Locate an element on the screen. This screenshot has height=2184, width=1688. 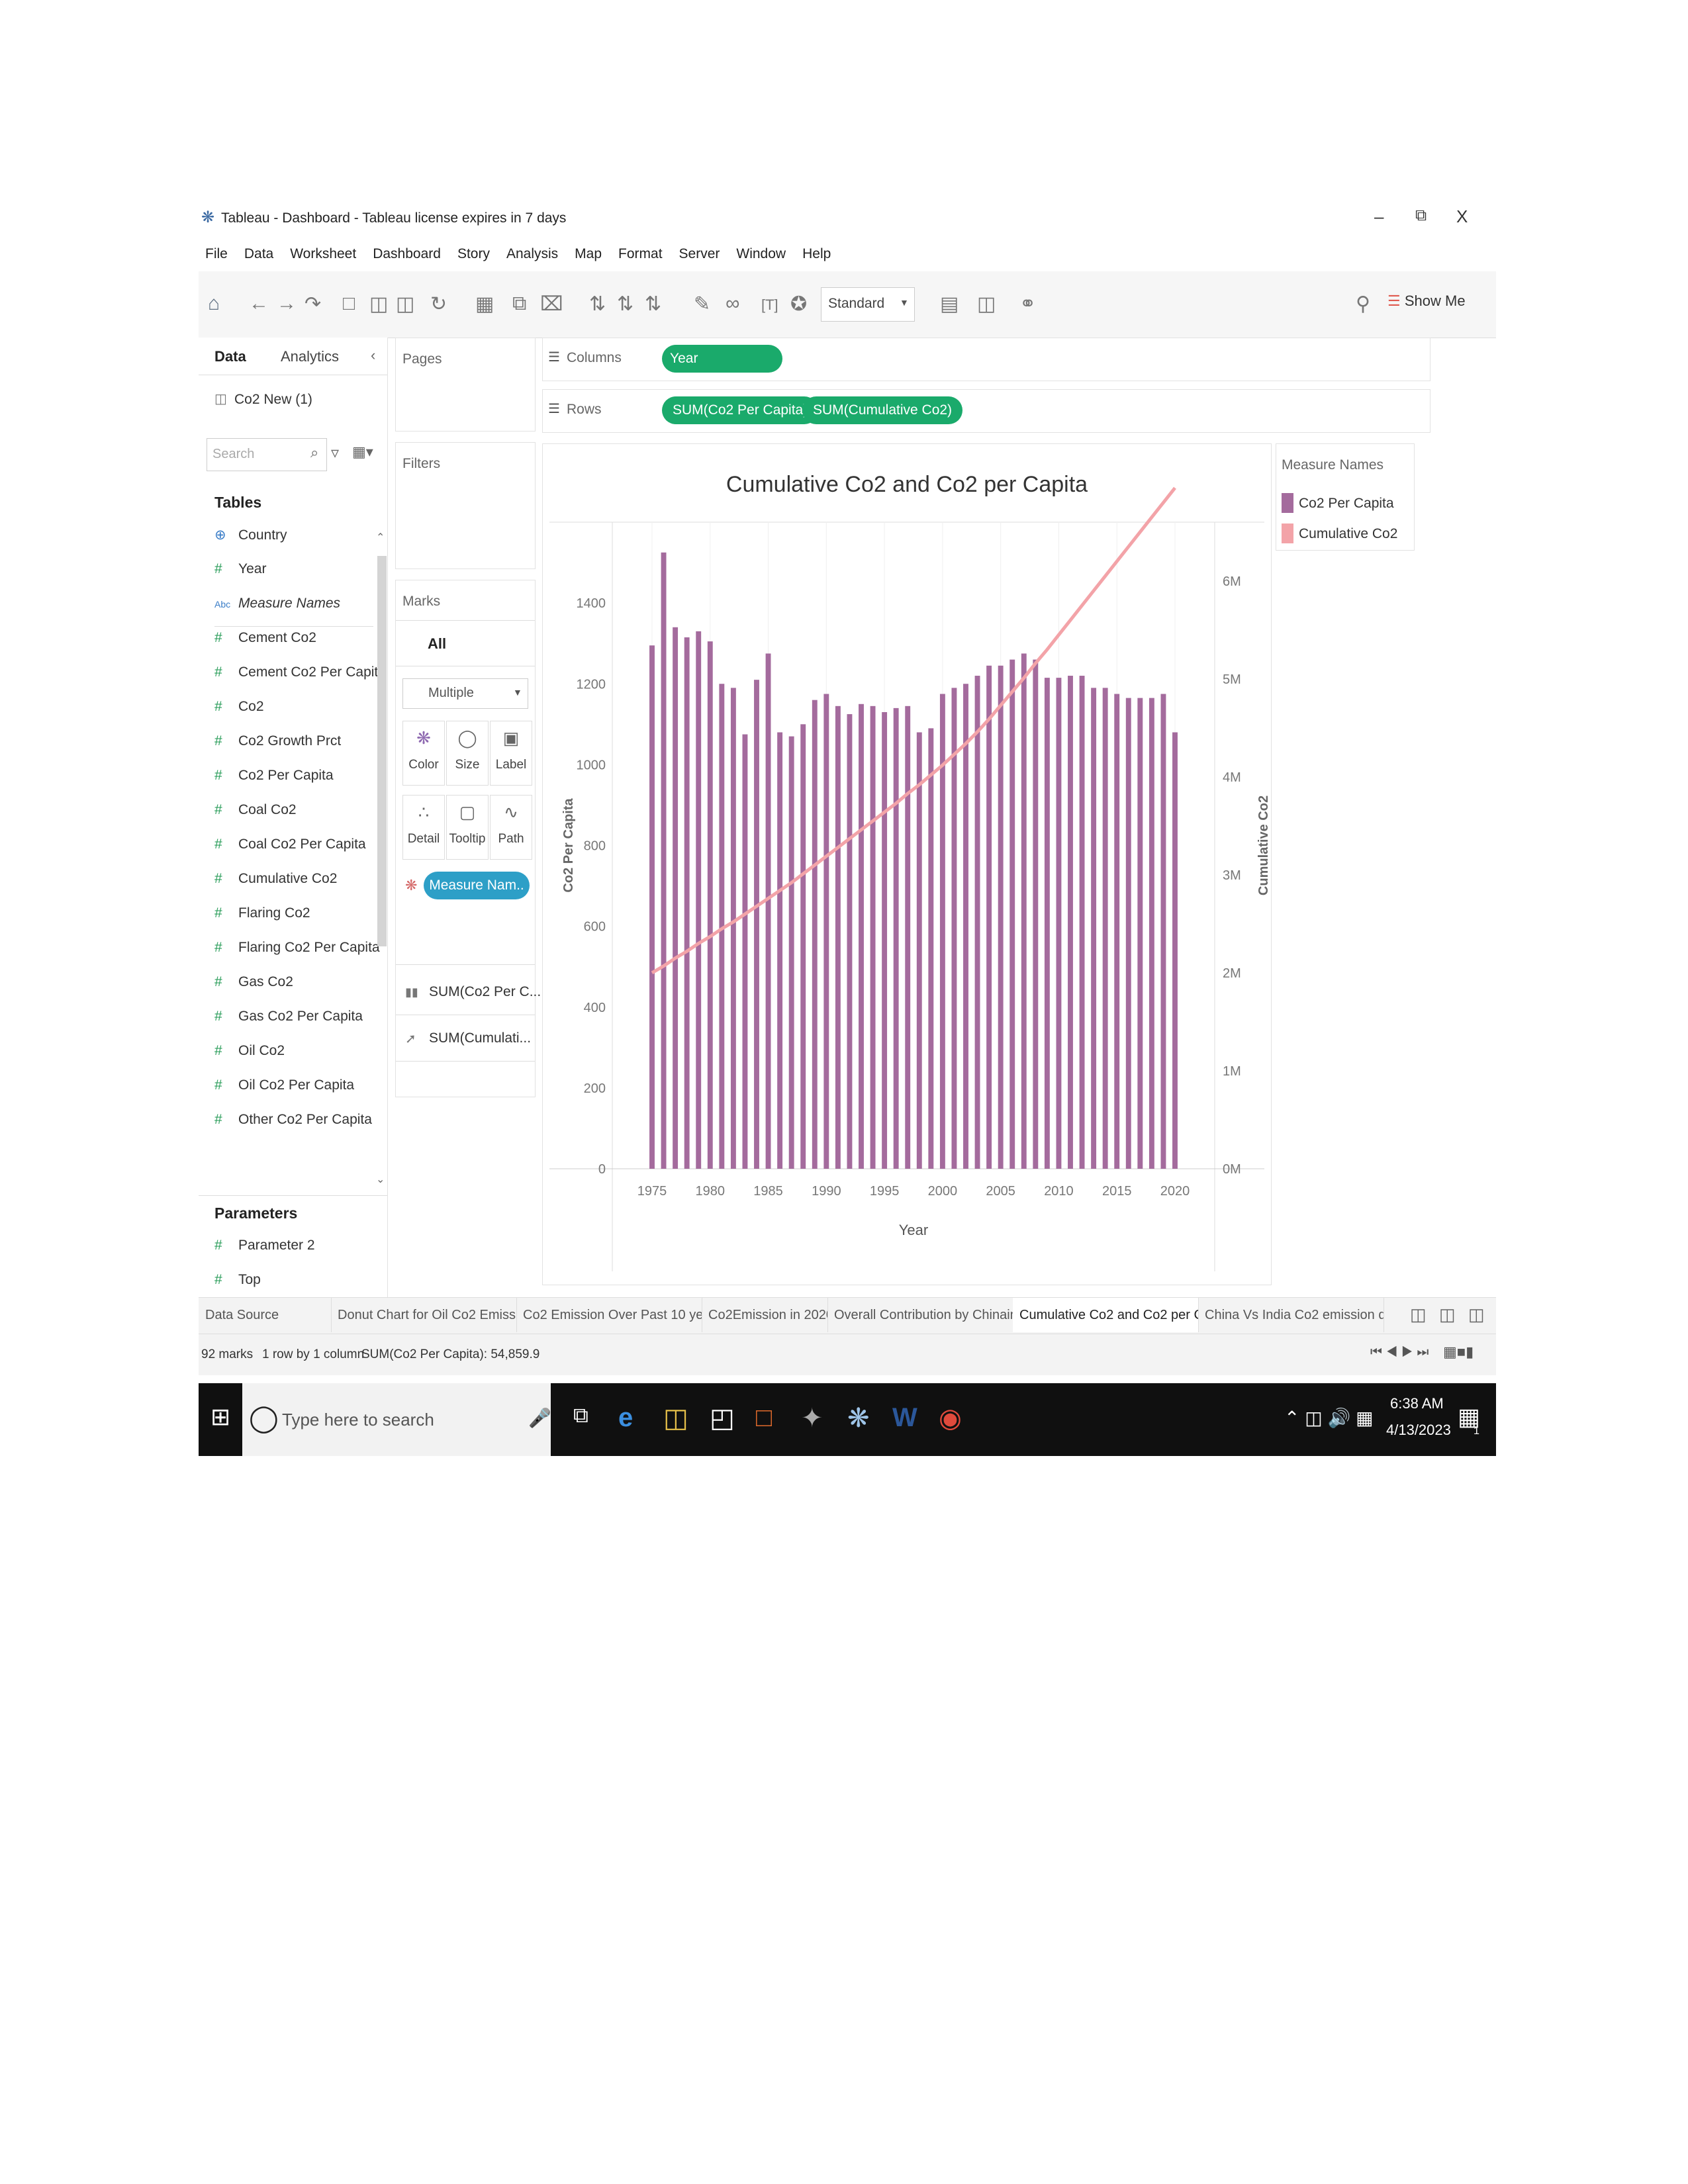
sheet-tab: Data Source is located at coordinates (265, 1315).